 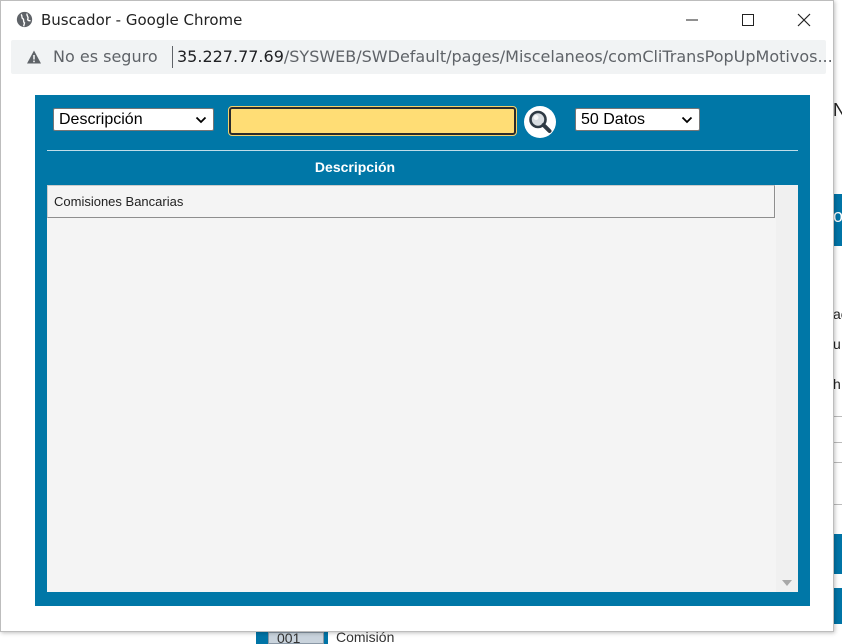 I want to click on table-row: Comisiones Bancarias, so click(x=411, y=201).